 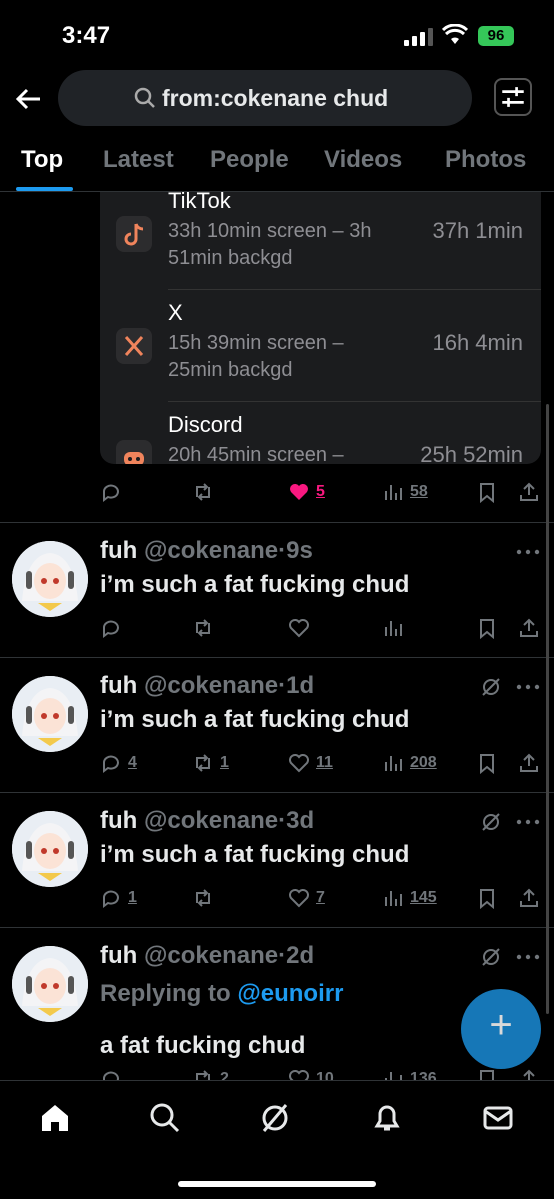 What do you see at coordinates (387, 1118) in the screenshot?
I see `notifications-icon` at bounding box center [387, 1118].